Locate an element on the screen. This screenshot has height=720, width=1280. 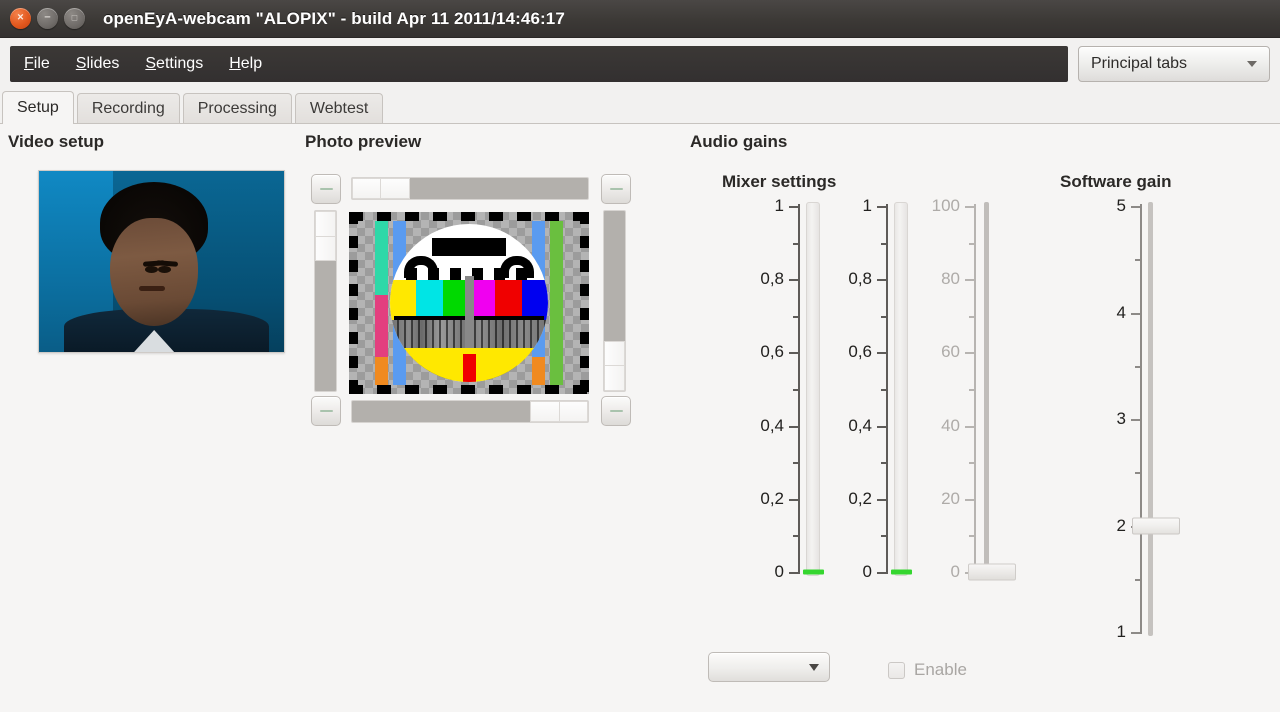
tab-setup: Setup is located at coordinates (38, 108).